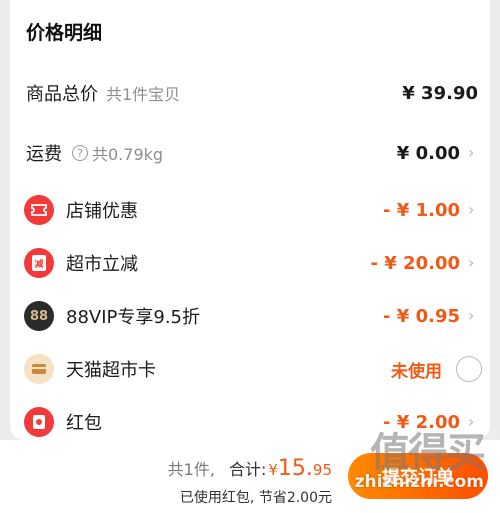 Image resolution: width=500 pixels, height=513 pixels. I want to click on row-red-packet: 红包 - ¥ 2.00 ›, so click(250, 422).